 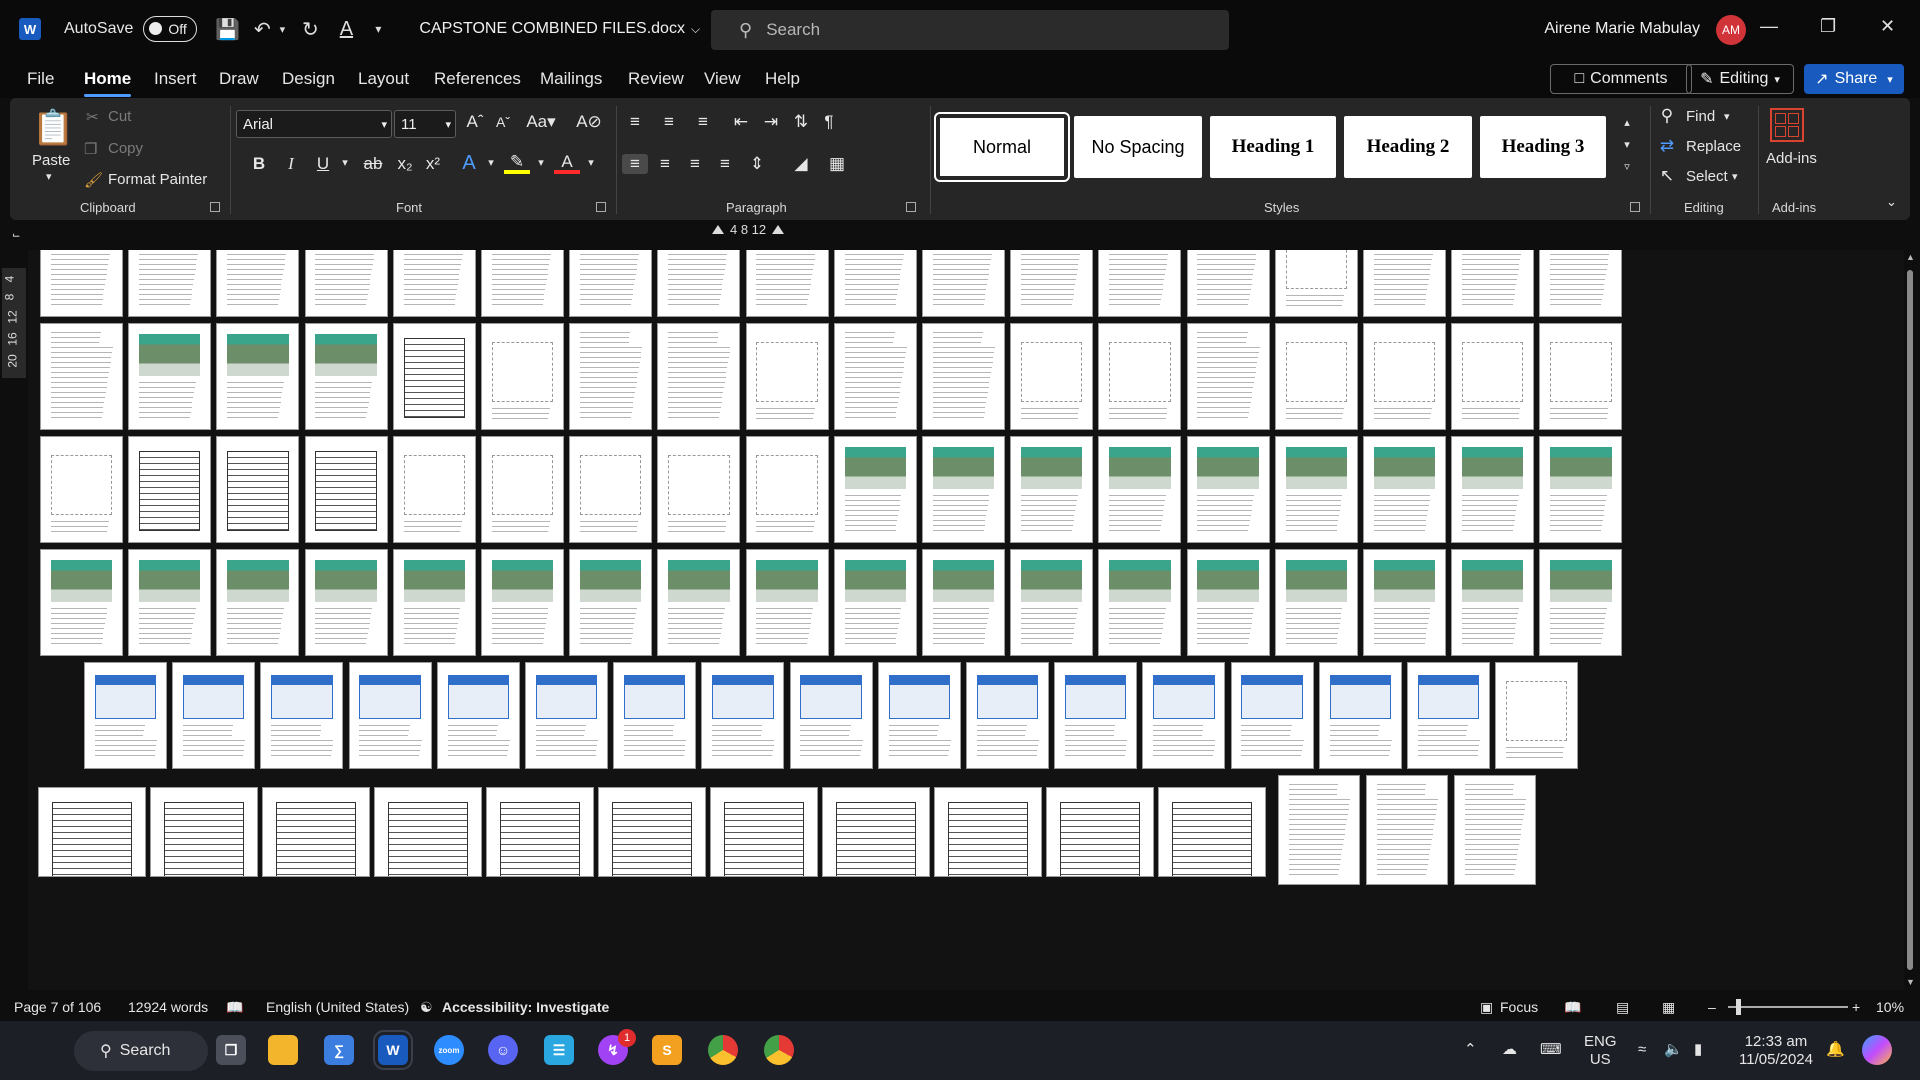 I want to click on task-view-icon: ❐, so click(x=231, y=1050).